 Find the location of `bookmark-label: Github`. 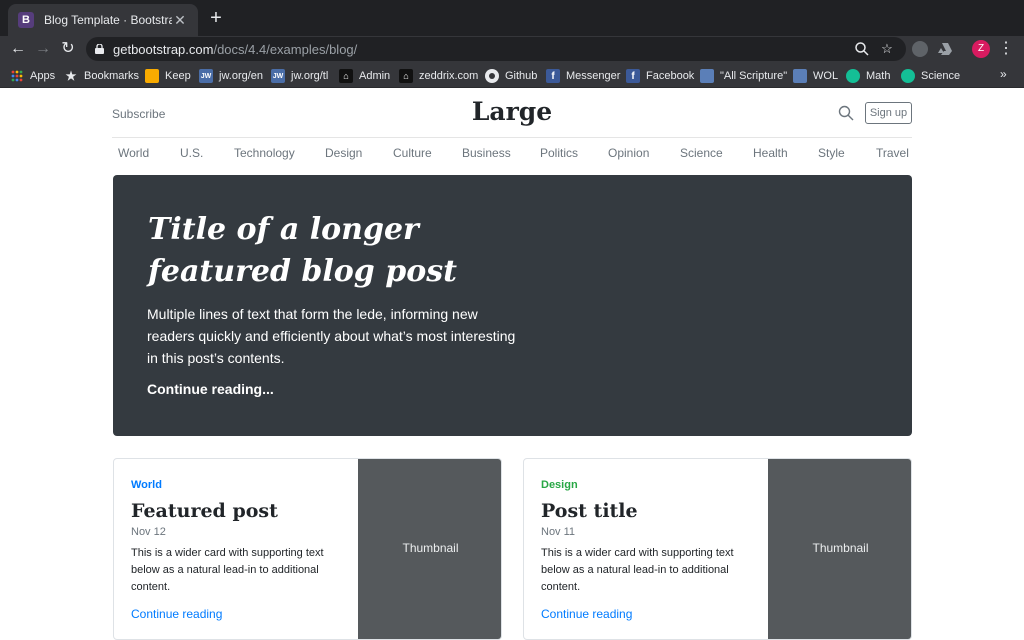

bookmark-label: Github is located at coordinates (521, 76).